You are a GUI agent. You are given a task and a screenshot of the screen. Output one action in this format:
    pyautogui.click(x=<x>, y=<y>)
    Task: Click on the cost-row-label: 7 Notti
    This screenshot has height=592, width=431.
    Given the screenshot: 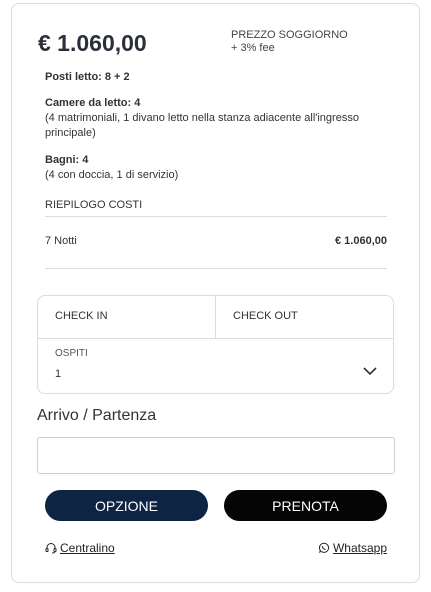 What is the action you would take?
    pyautogui.click(x=61, y=241)
    